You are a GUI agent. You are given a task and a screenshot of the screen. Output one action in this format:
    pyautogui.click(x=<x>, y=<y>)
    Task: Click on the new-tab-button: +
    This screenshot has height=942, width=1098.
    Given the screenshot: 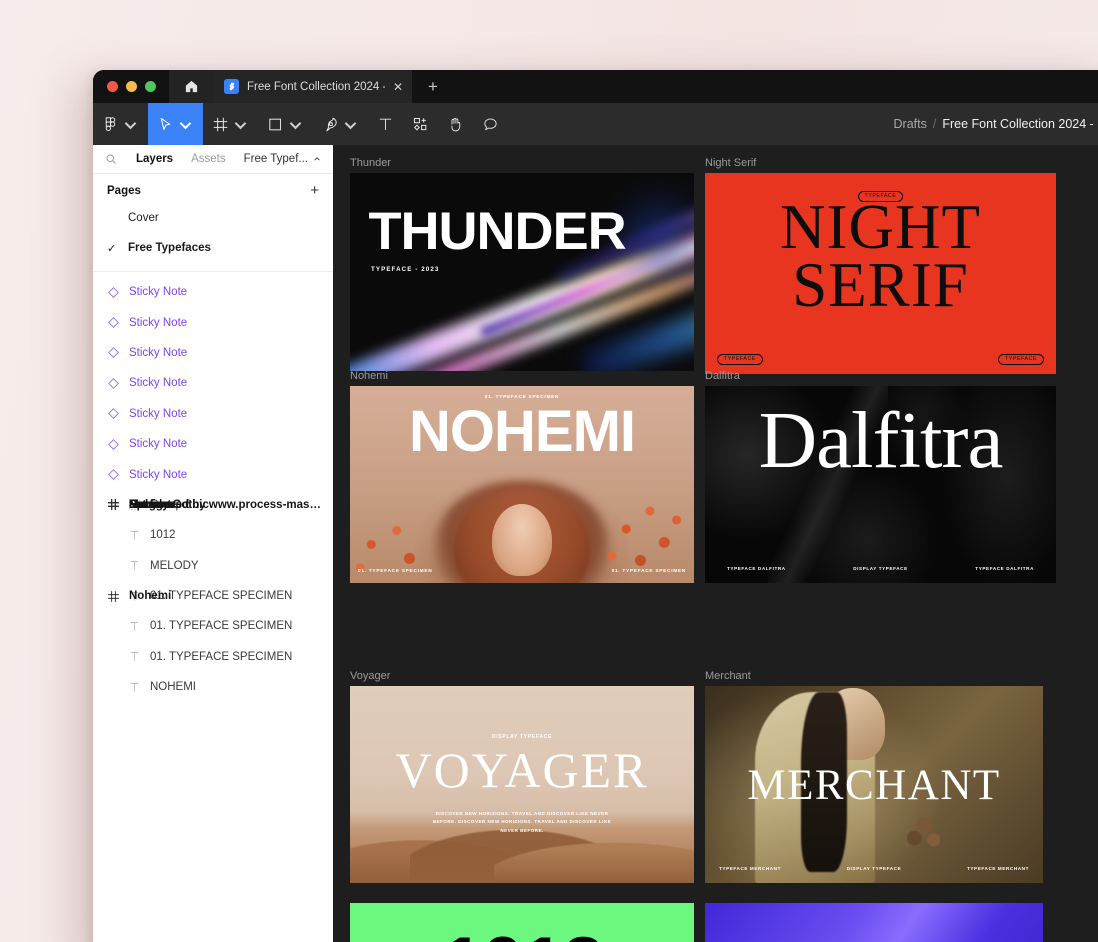 What is the action you would take?
    pyautogui.click(x=433, y=86)
    